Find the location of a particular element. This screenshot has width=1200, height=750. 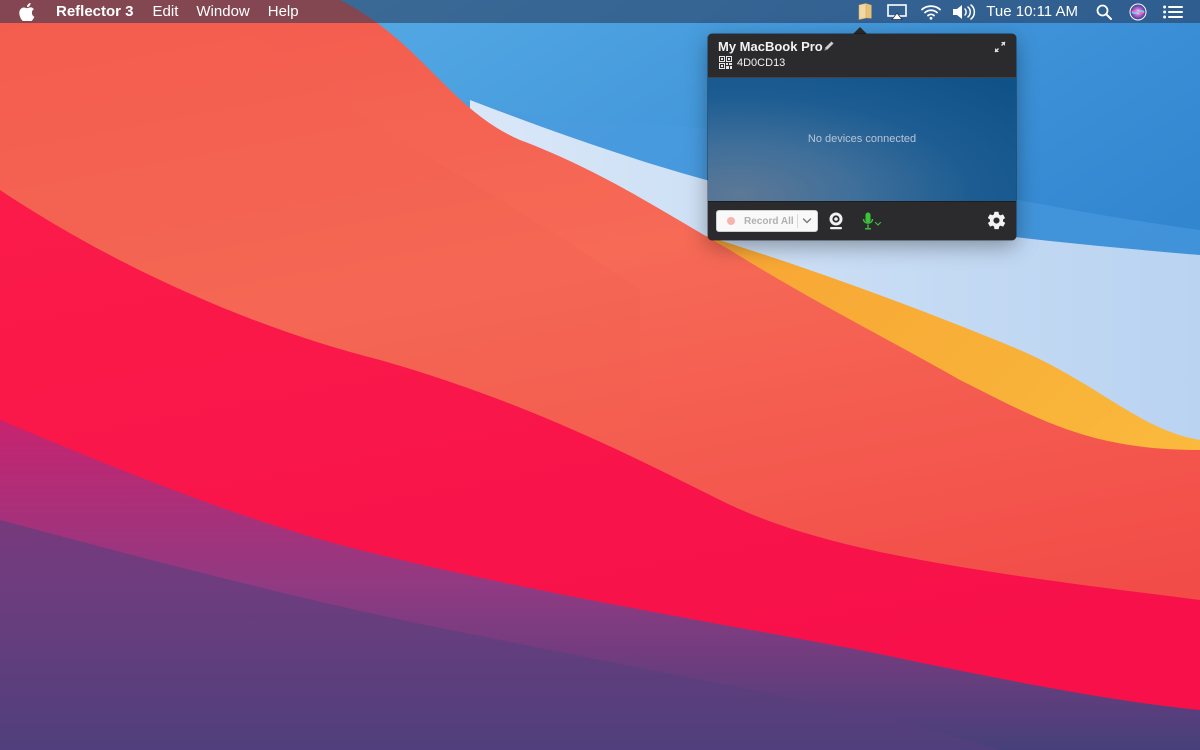

device-connection-code: 4D0CD13 is located at coordinates (761, 63).